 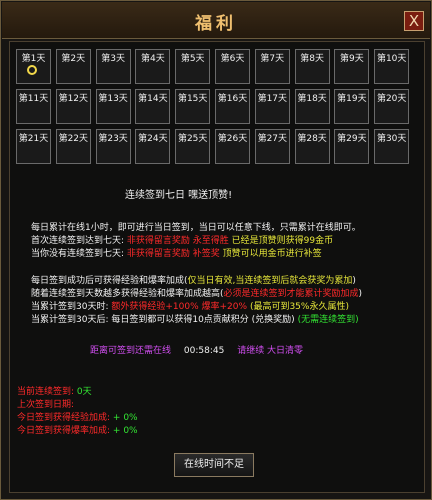 I want to click on sign-in-button: 在线时间不足, so click(x=214, y=465).